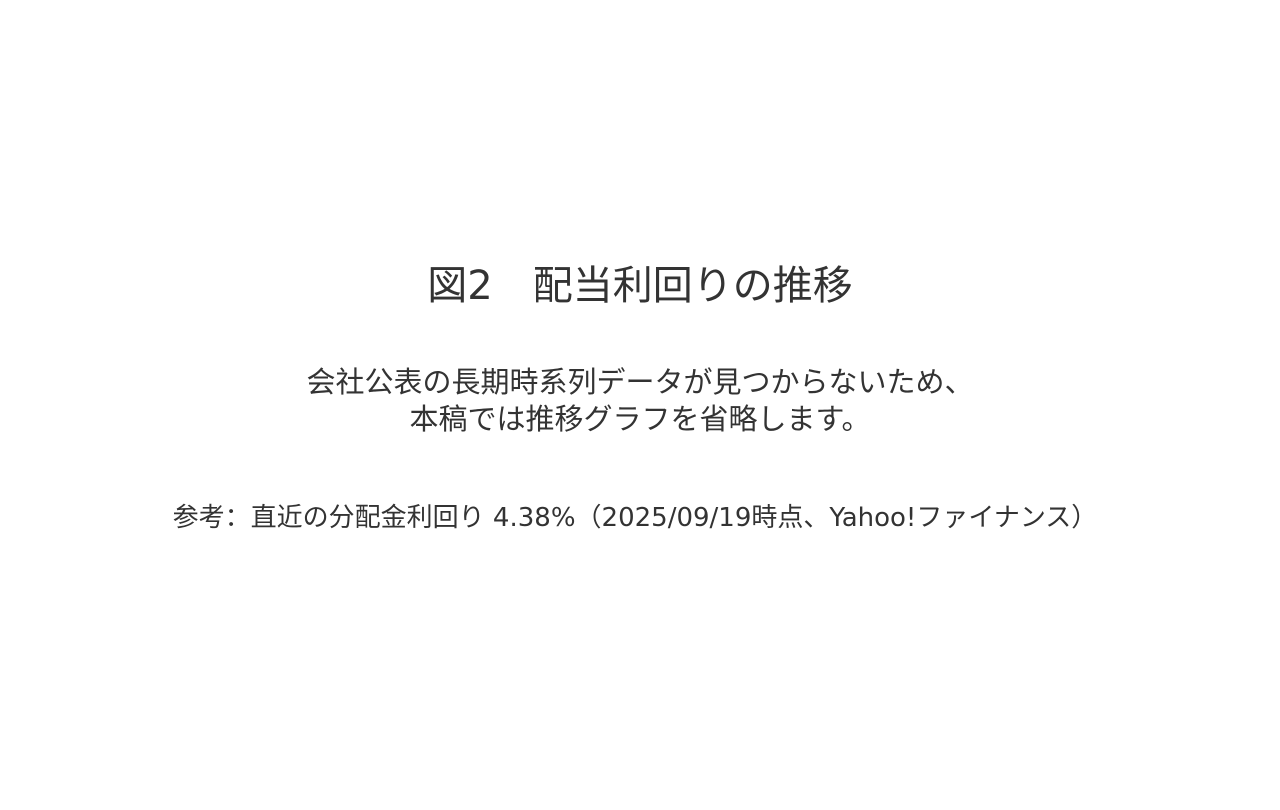 The width and height of the screenshot is (1280, 810). I want to click on omission-message-line-2: 本稿では推移グラフを省略します。, so click(640, 419).